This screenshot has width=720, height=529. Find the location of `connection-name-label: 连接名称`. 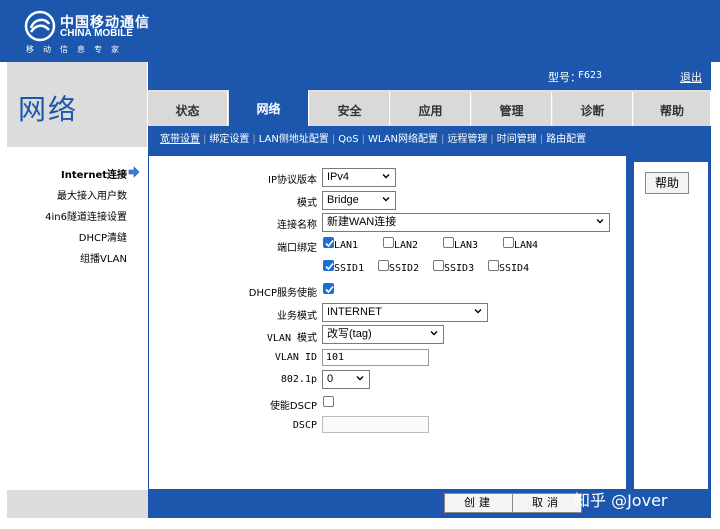

connection-name-label: 连接名称 is located at coordinates (297, 225).